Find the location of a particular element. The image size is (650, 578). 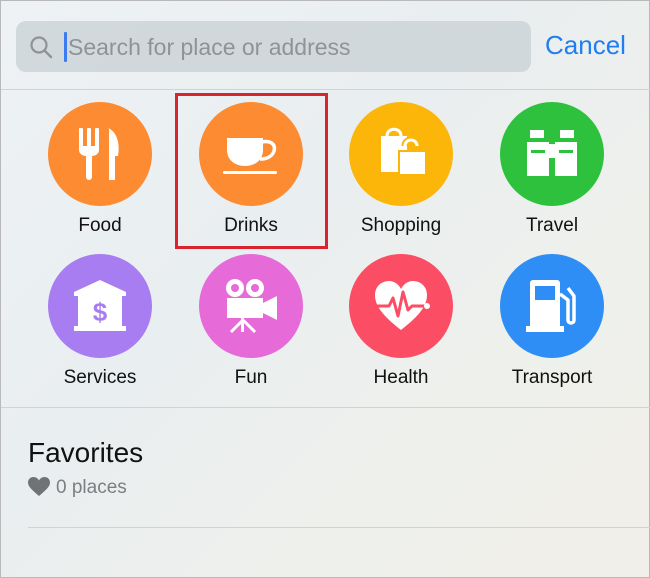

favorites-count-text: 0 places is located at coordinates (91, 487).